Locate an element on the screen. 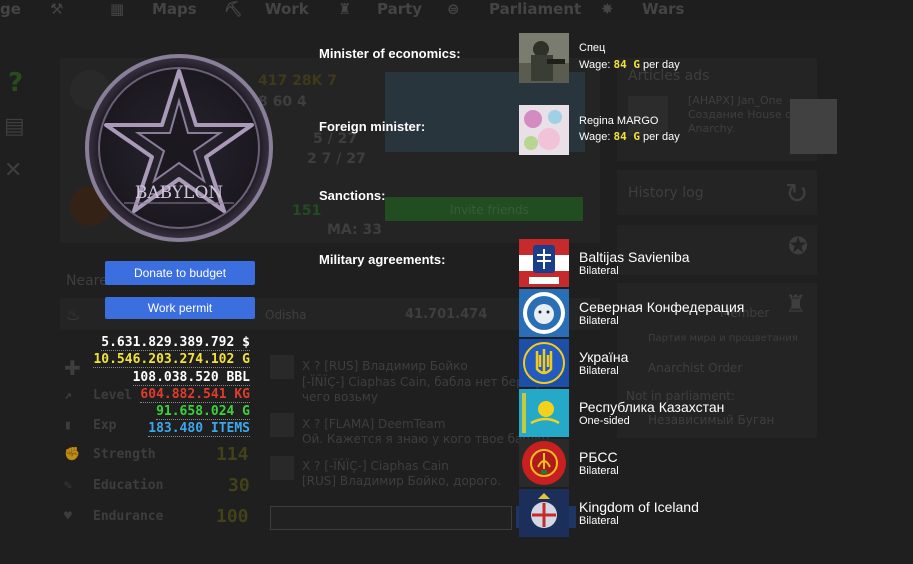  agreement-country: Україна is located at coordinates (603, 357).